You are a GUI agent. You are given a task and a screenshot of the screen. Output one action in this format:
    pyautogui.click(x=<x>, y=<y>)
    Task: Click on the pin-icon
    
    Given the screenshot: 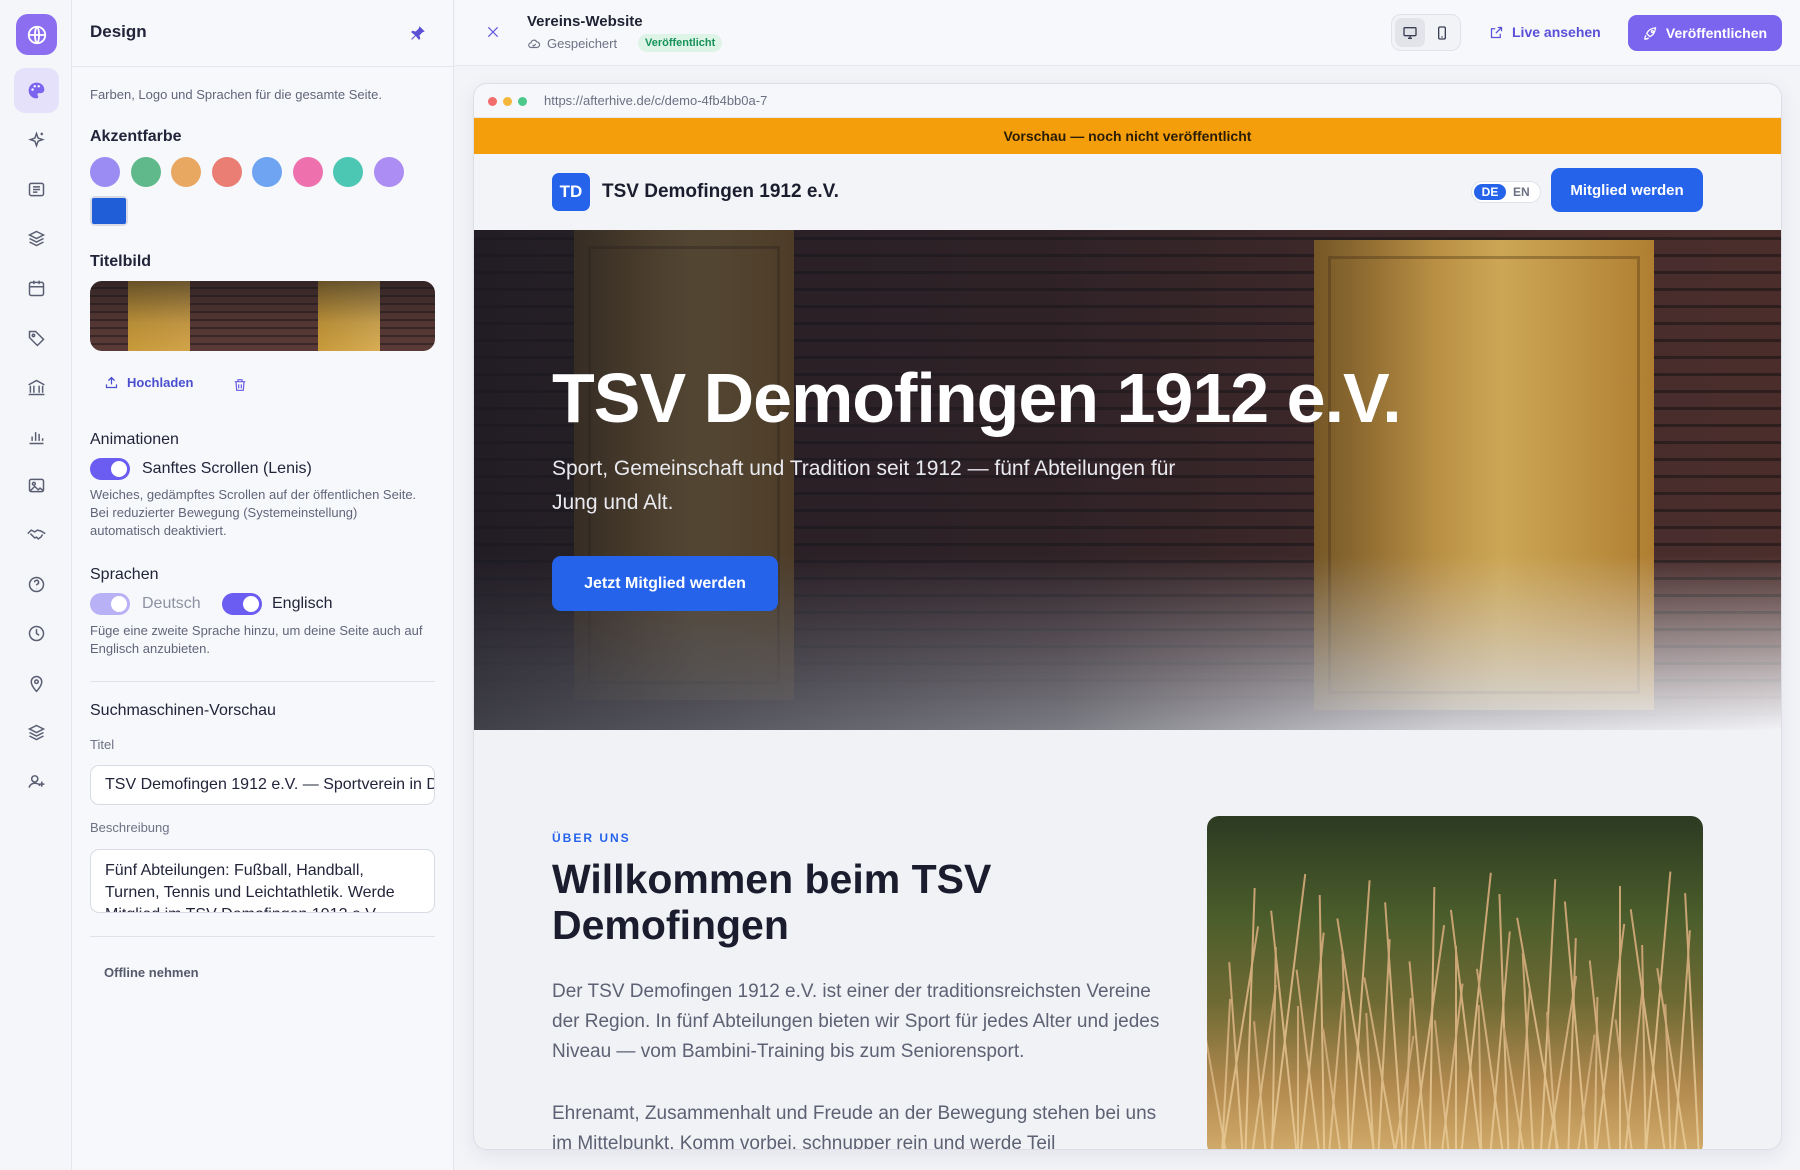 What is the action you would take?
    pyautogui.click(x=418, y=33)
    